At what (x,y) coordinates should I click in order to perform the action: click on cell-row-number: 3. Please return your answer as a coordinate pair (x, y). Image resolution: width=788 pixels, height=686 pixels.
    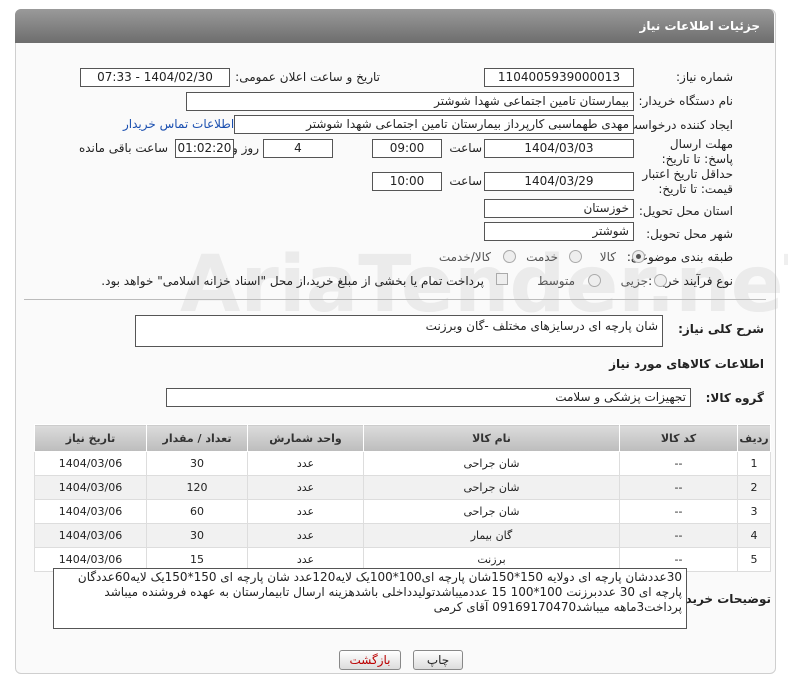
    Looking at the image, I should click on (754, 511).